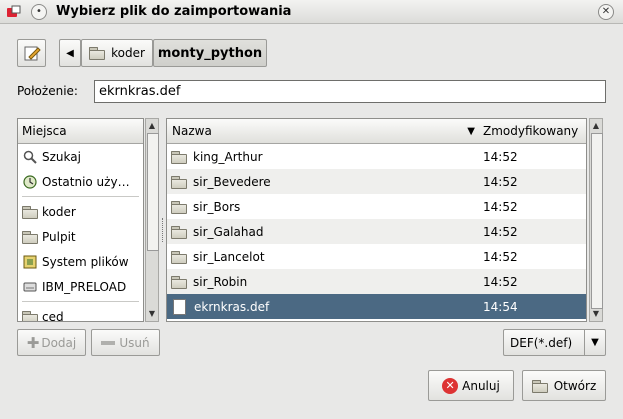  What do you see at coordinates (376, 306) in the screenshot?
I see `file-row-selected: ekrnkras.def 14:54` at bounding box center [376, 306].